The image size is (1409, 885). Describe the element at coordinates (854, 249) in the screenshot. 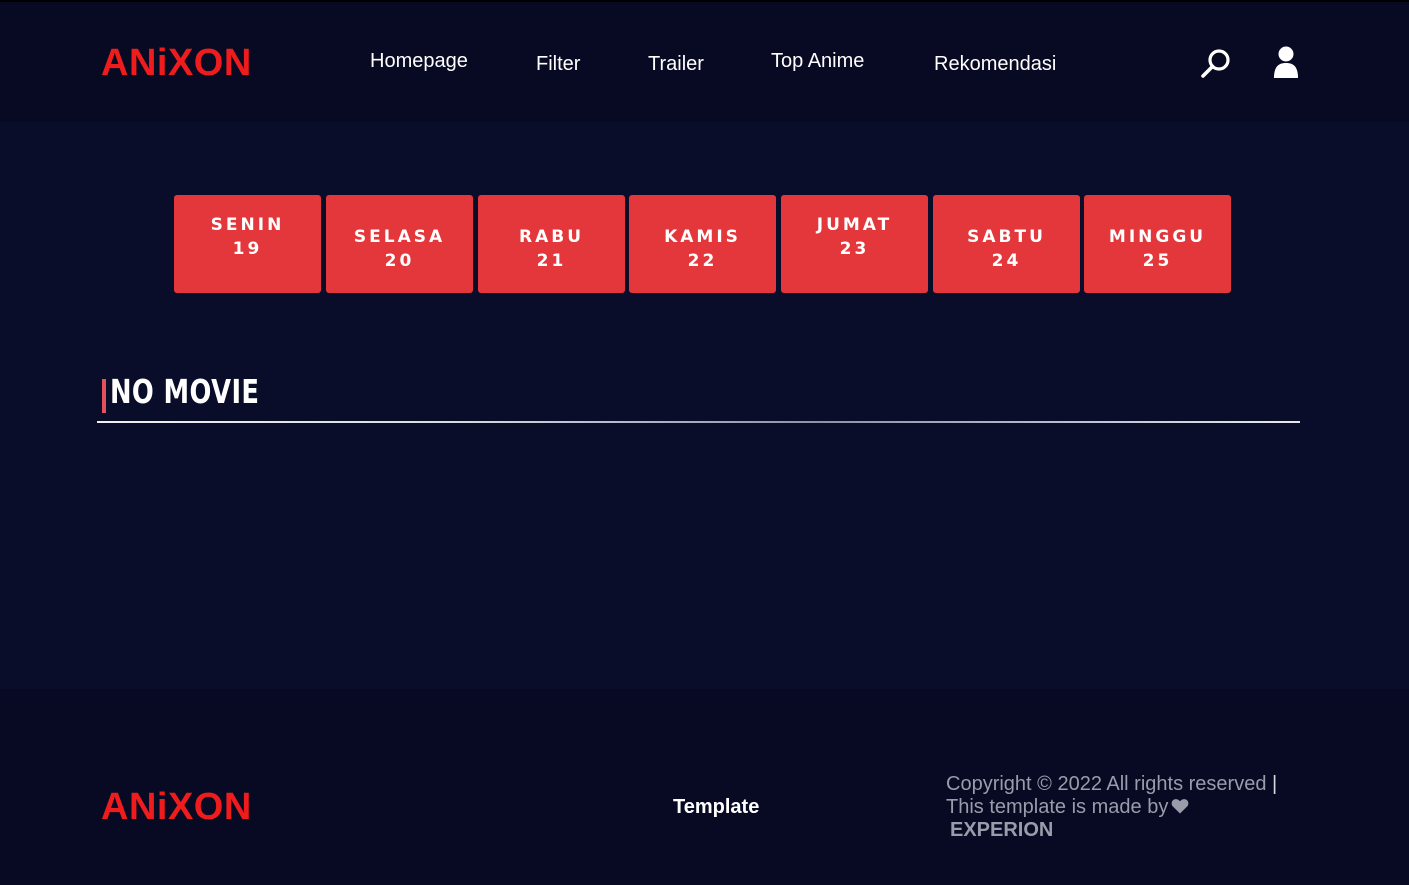

I see `day-date: 23` at that location.